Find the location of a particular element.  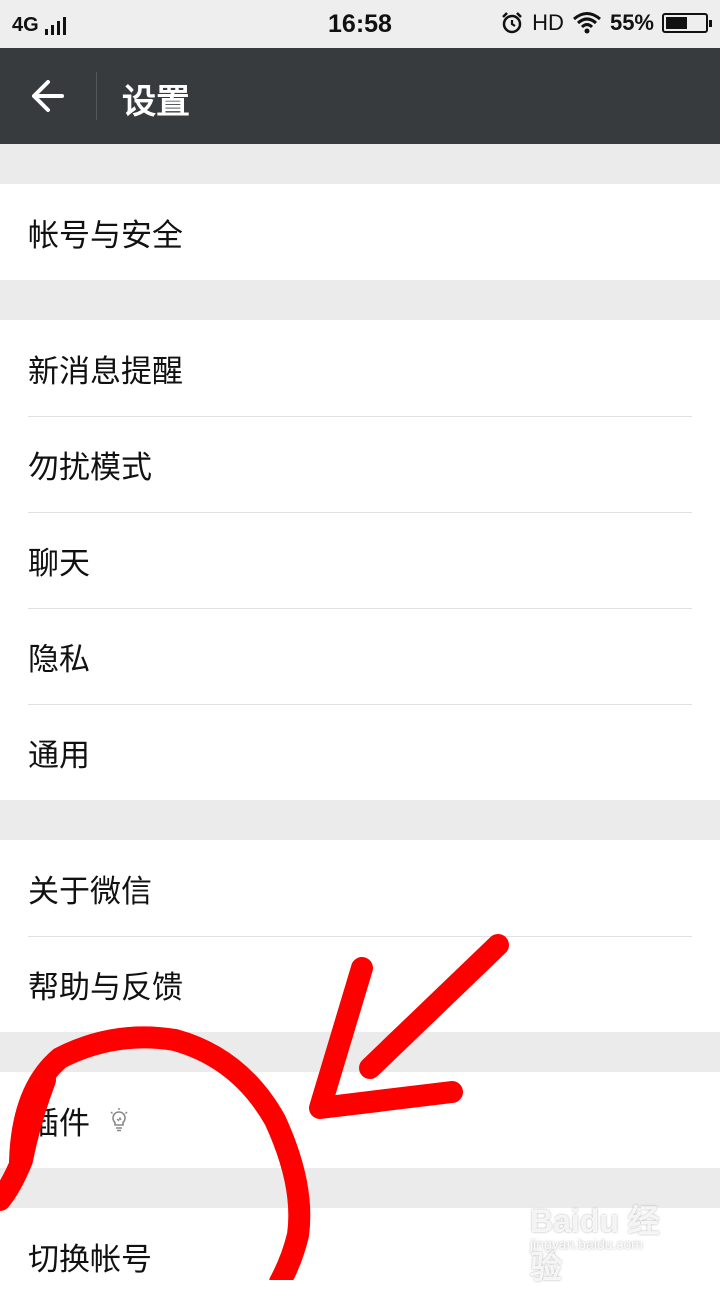

battery-percent: 55% is located at coordinates (631, 22).